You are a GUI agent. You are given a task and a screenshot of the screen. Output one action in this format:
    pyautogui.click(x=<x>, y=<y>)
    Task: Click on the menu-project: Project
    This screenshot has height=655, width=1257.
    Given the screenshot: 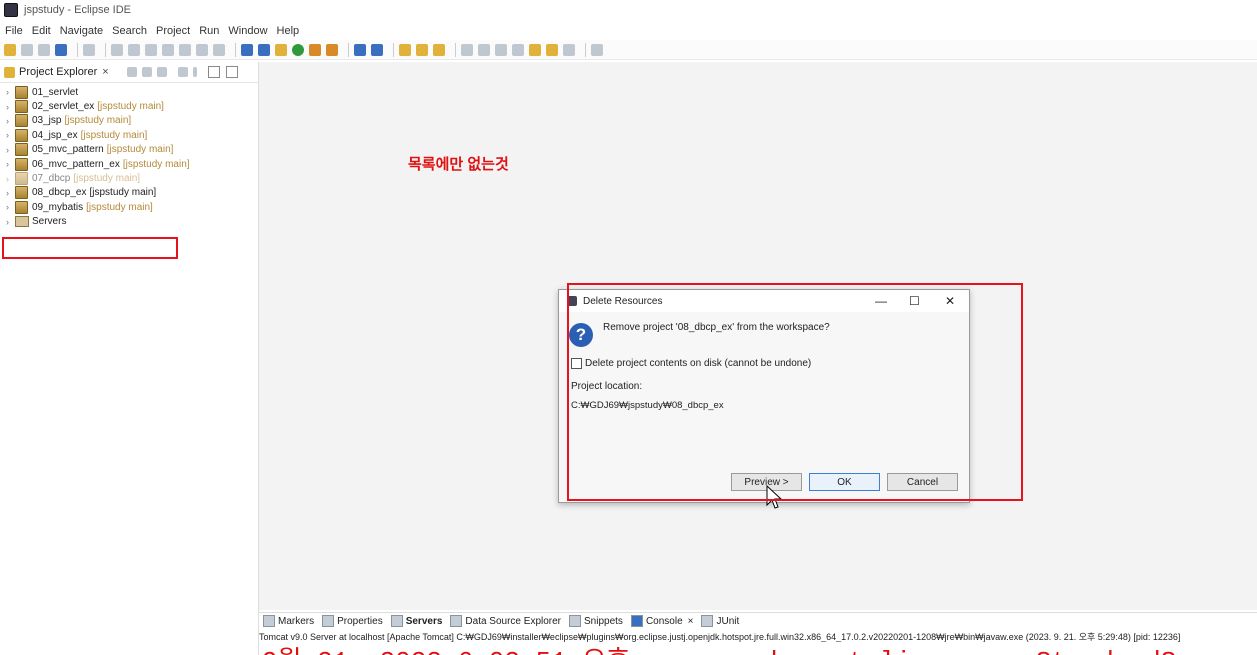 What is the action you would take?
    pyautogui.click(x=173, y=31)
    